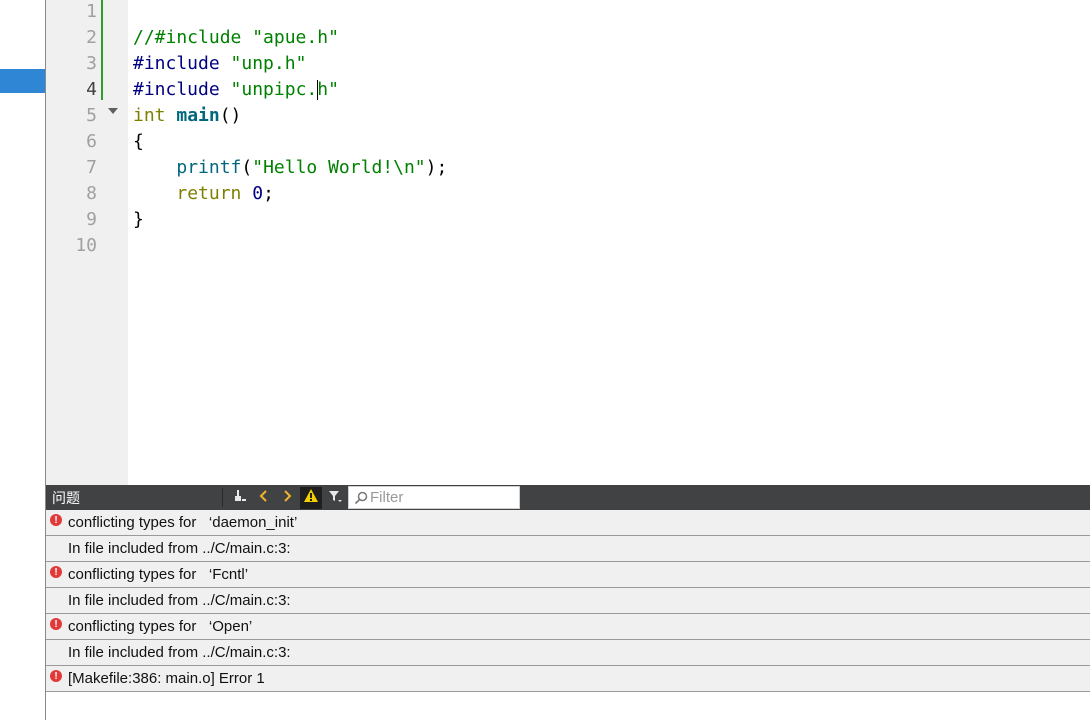 The image size is (1090, 720). I want to click on code-line: printf("Hello World!\n");, so click(290, 168).